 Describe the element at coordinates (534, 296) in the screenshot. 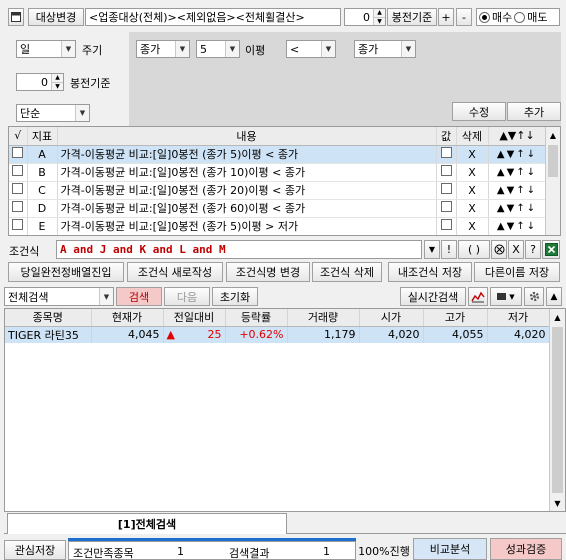

I see `gear-icon` at that location.